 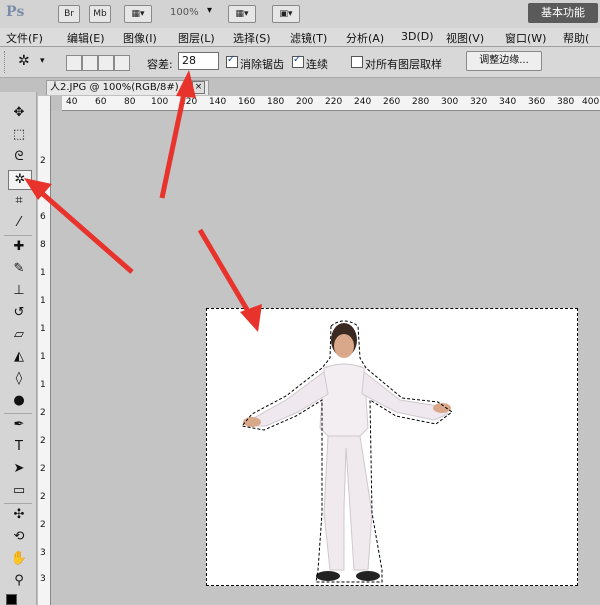 I want to click on photoshop-logo: Ps, so click(x=15, y=12).